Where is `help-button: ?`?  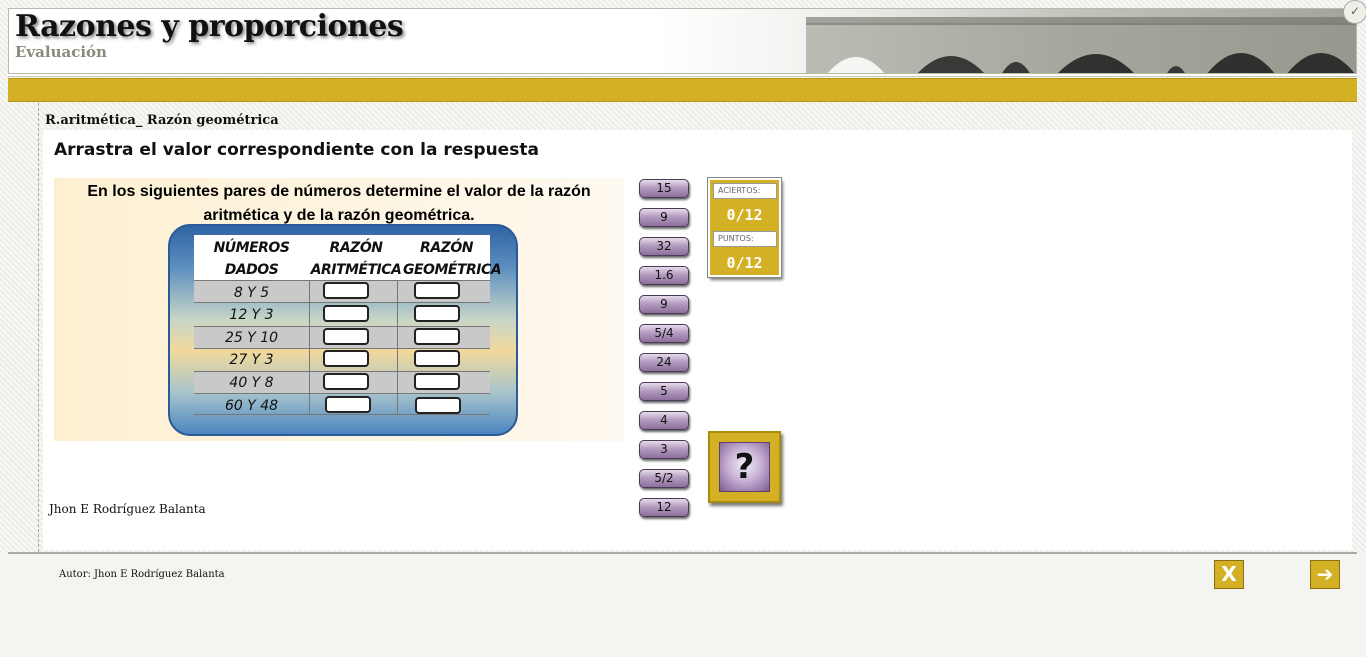 help-button: ? is located at coordinates (744, 467).